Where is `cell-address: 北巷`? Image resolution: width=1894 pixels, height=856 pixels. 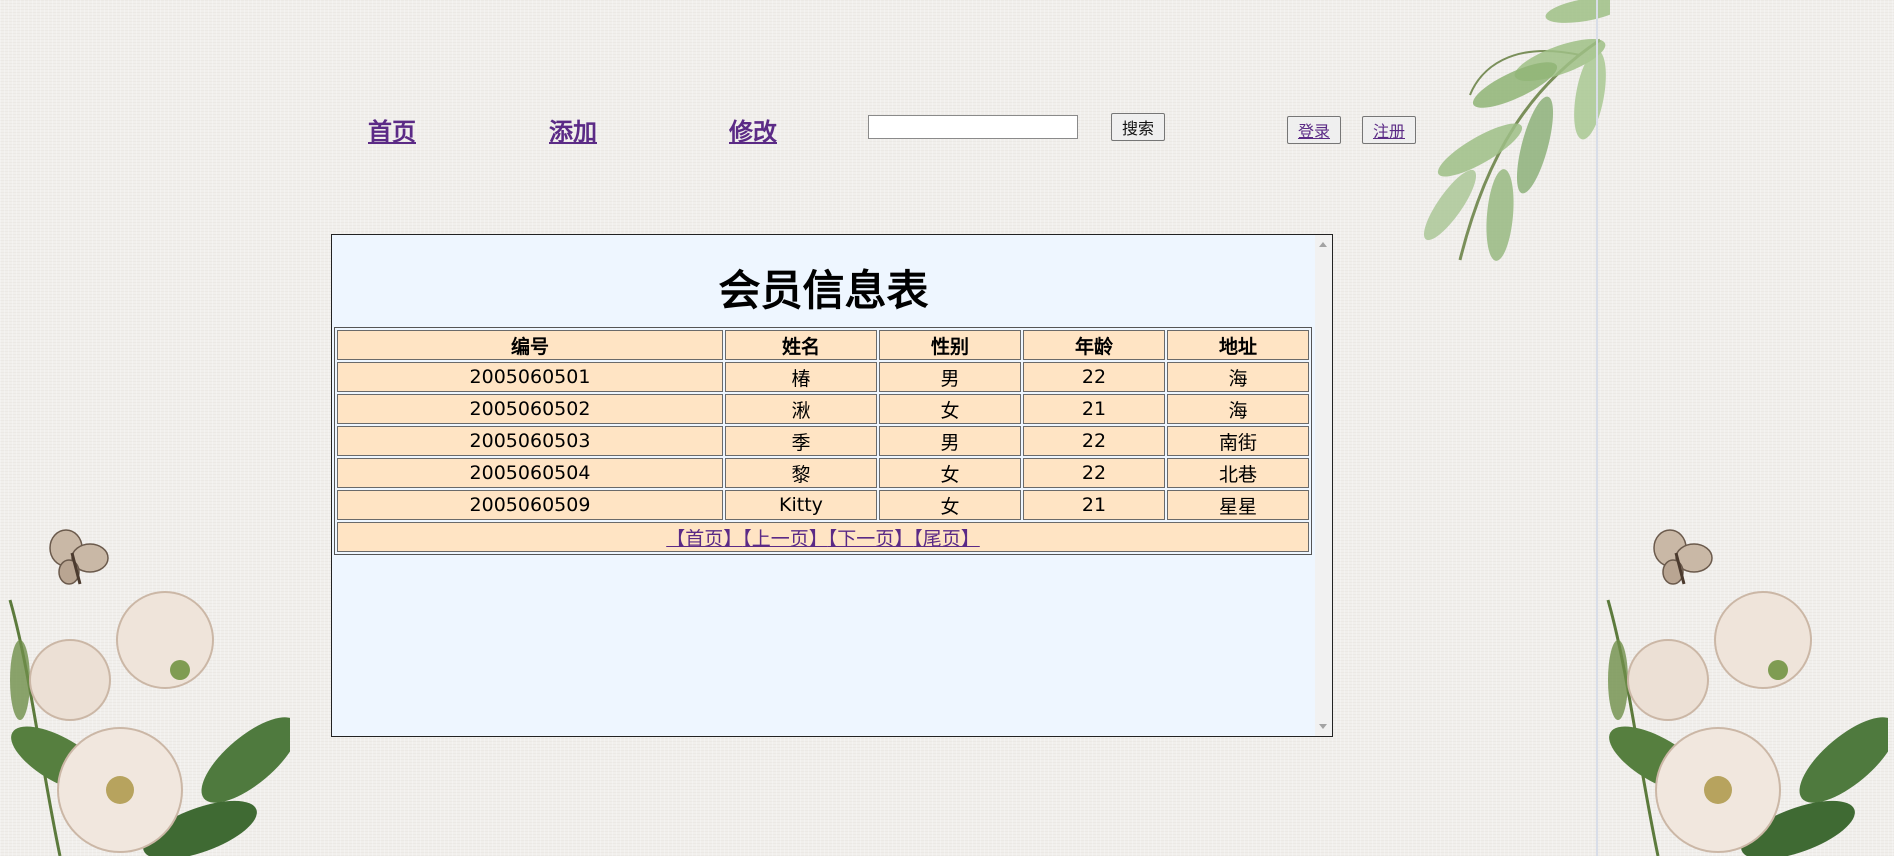
cell-address: 北巷 is located at coordinates (1238, 473).